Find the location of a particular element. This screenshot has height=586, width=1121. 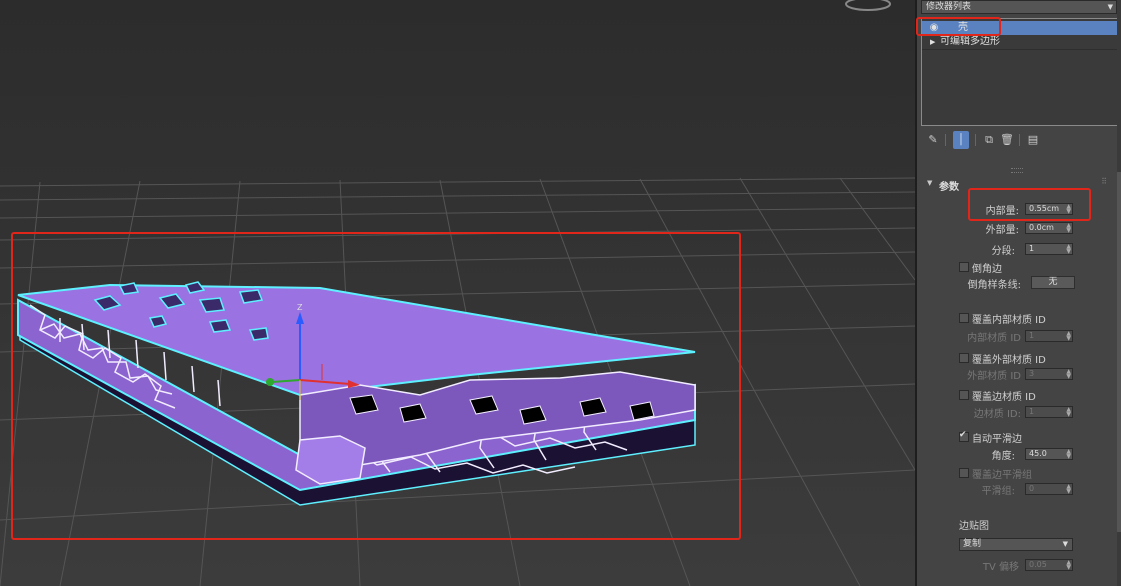

angle-spinner: 45.0 ▲ ▼ is located at coordinates (1049, 454).